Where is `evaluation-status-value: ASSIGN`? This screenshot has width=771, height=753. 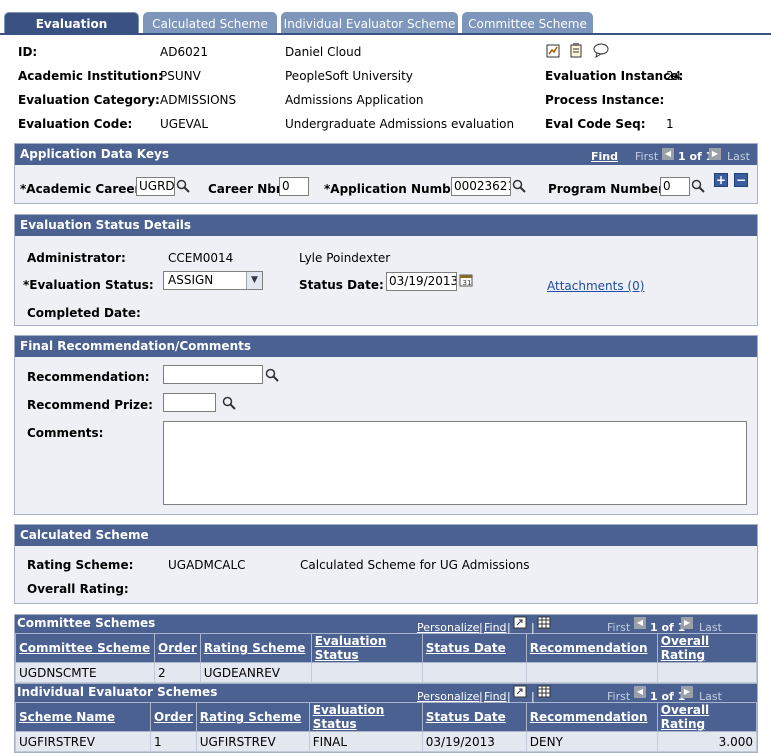 evaluation-status-value: ASSIGN is located at coordinates (191, 280).